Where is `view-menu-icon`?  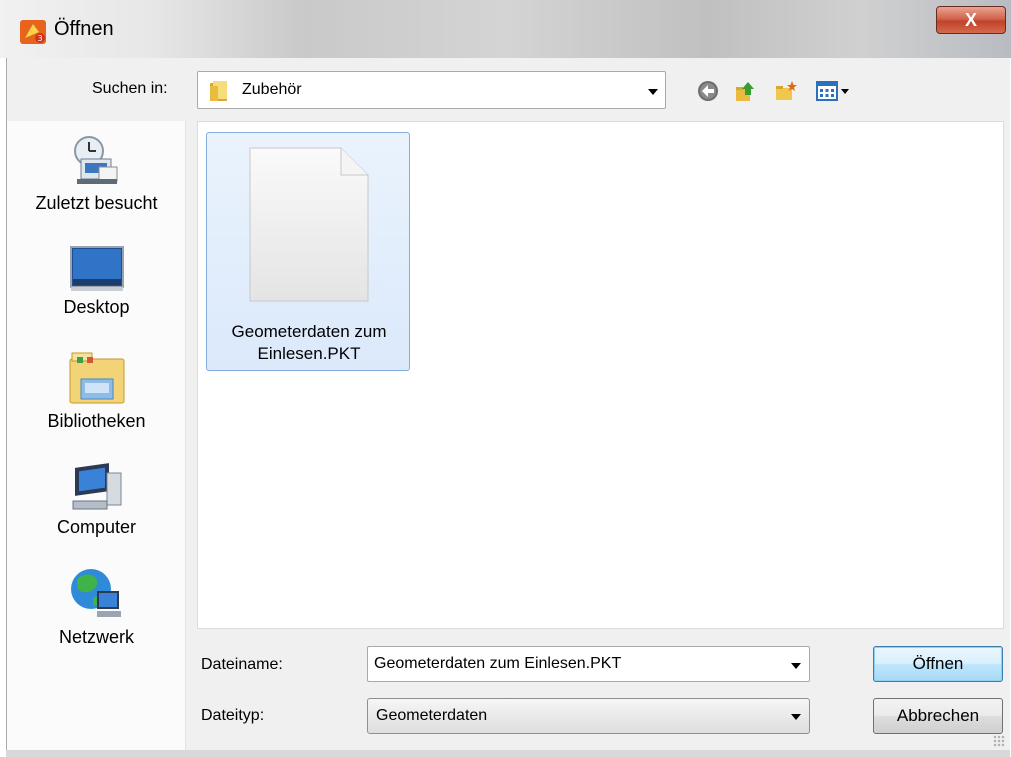
view-menu-icon is located at coordinates (836, 91).